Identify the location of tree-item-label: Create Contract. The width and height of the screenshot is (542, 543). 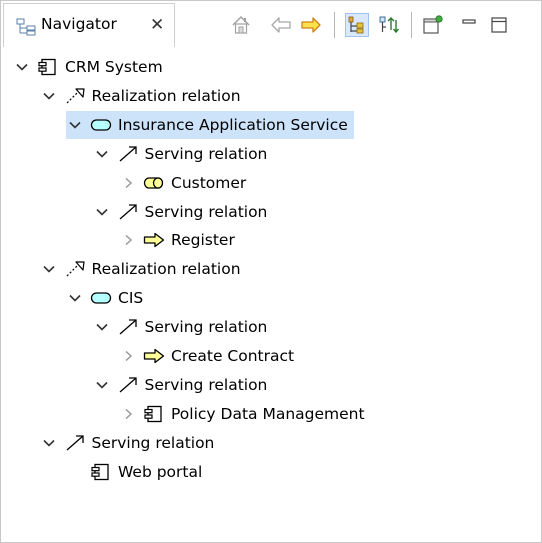
(233, 356).